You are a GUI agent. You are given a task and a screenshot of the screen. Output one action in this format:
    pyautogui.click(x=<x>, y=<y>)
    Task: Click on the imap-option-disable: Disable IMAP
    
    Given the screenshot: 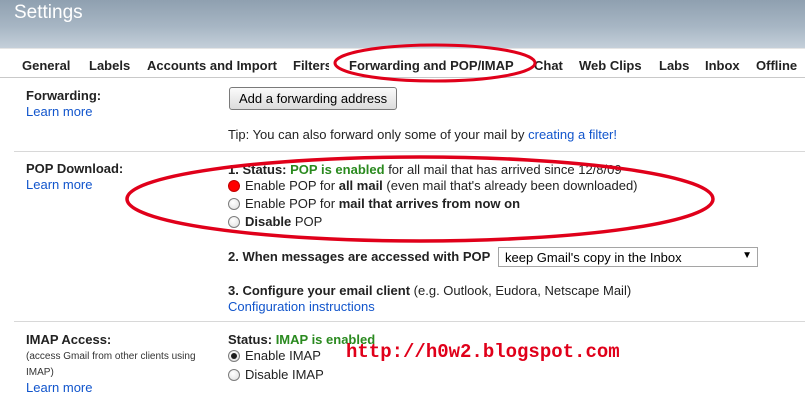 What is the action you would take?
    pyautogui.click(x=276, y=374)
    